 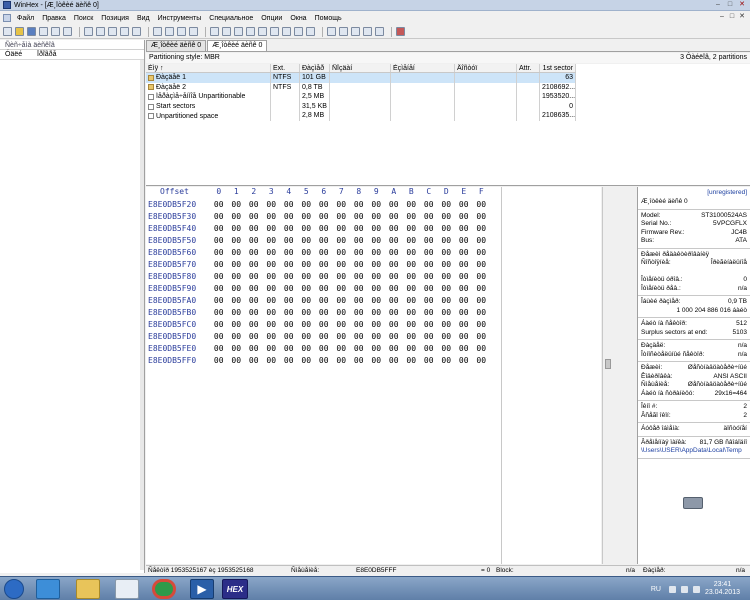 I want to click on column-first-sector: 1st sector, so click(x=558, y=68).